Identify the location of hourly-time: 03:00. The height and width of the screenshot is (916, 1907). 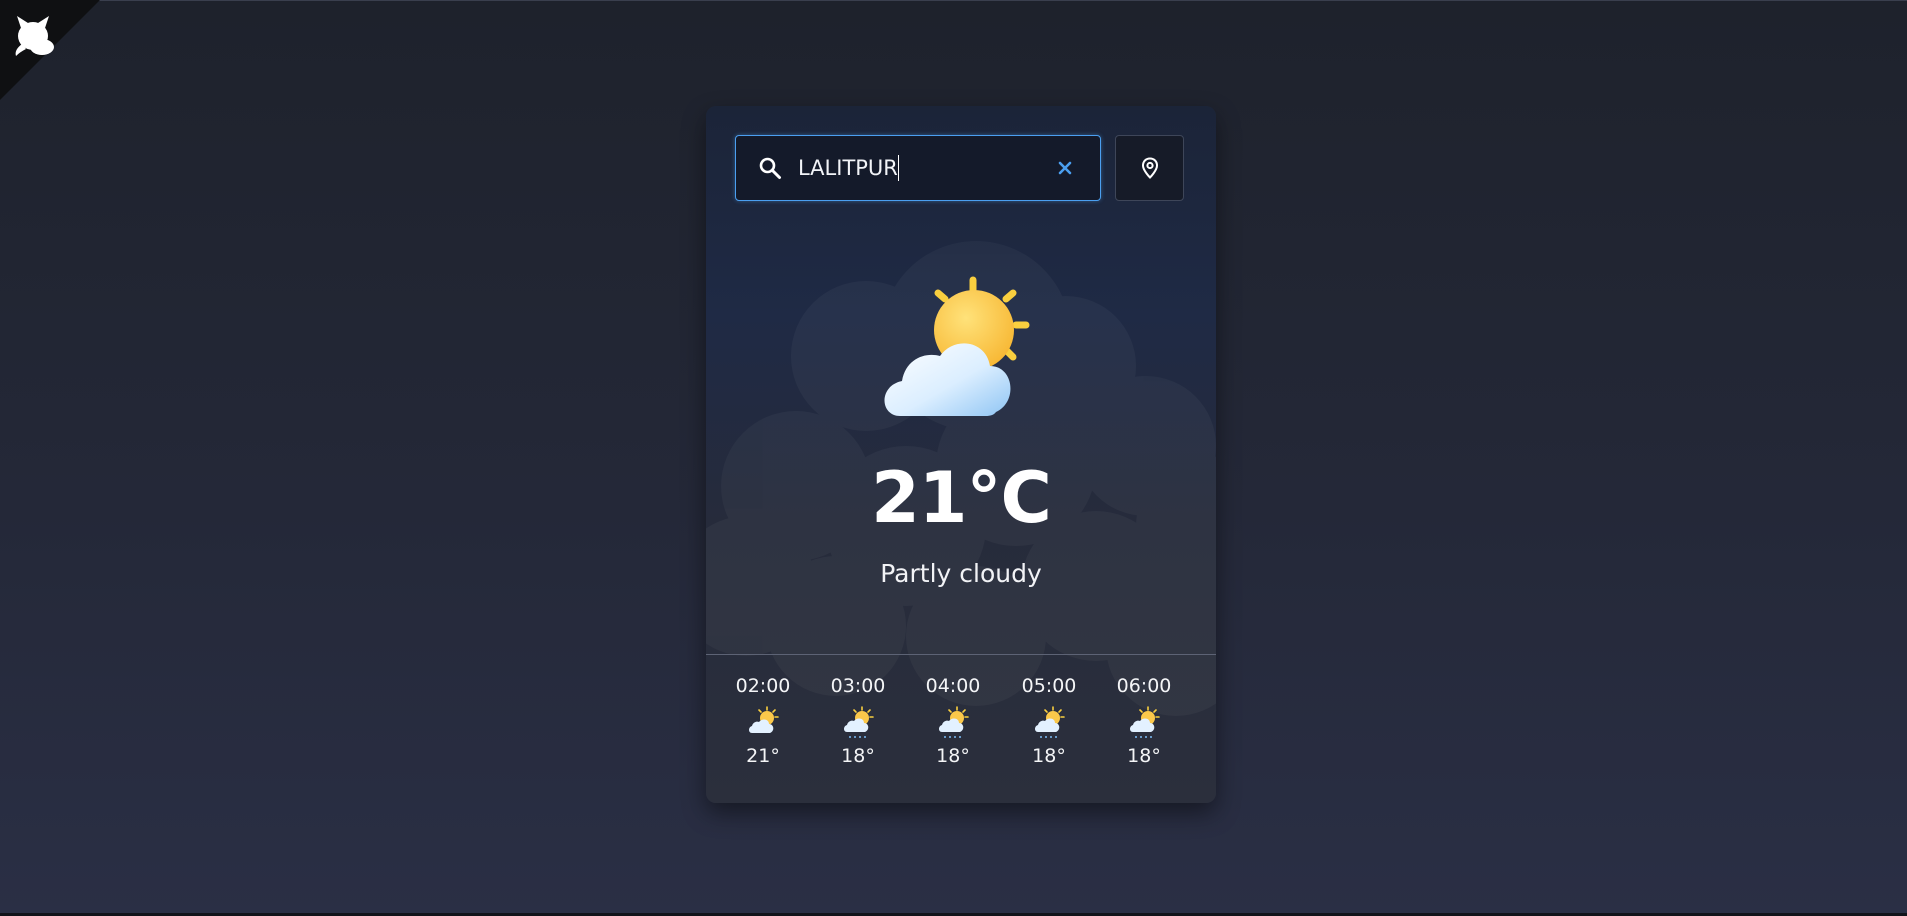
(858, 686).